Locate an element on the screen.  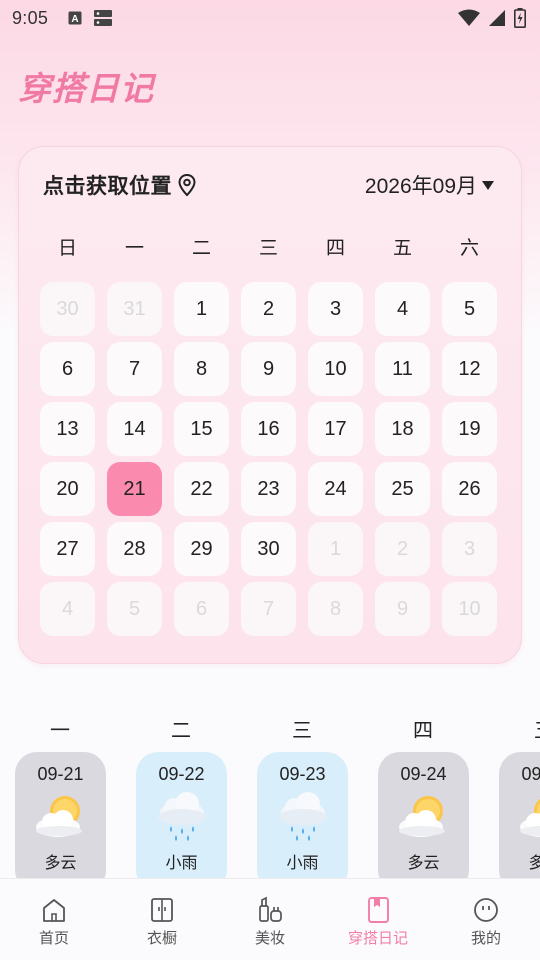
forecast-weekday-label: 一 is located at coordinates (60, 730).